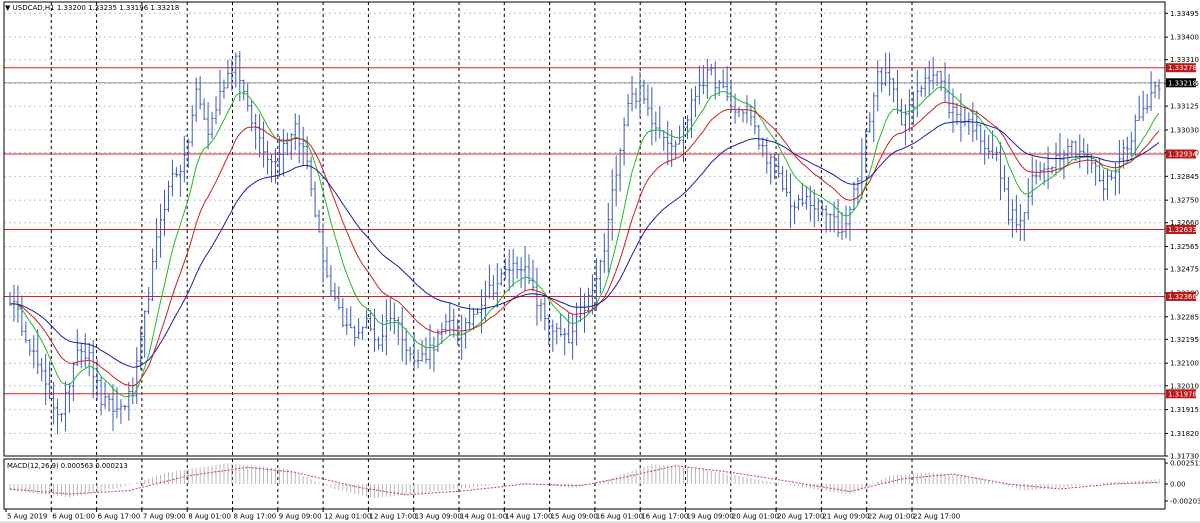 This screenshot has width=1200, height=523. What do you see at coordinates (255, 517) in the screenshot?
I see `x-tick-label: 8 Aug 17:00` at bounding box center [255, 517].